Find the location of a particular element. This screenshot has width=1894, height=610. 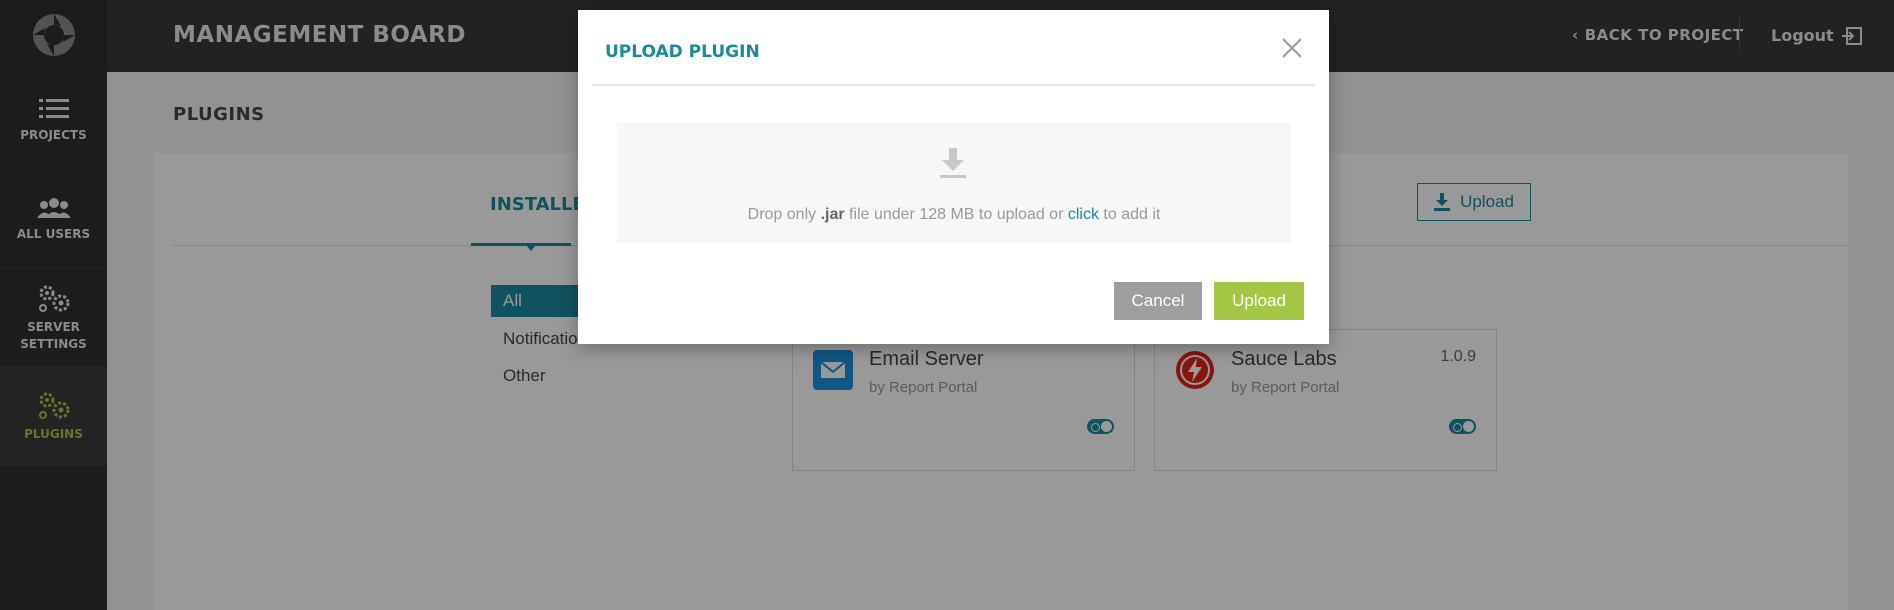

drop-middle: file under 128 MB to upload or is located at coordinates (956, 214).